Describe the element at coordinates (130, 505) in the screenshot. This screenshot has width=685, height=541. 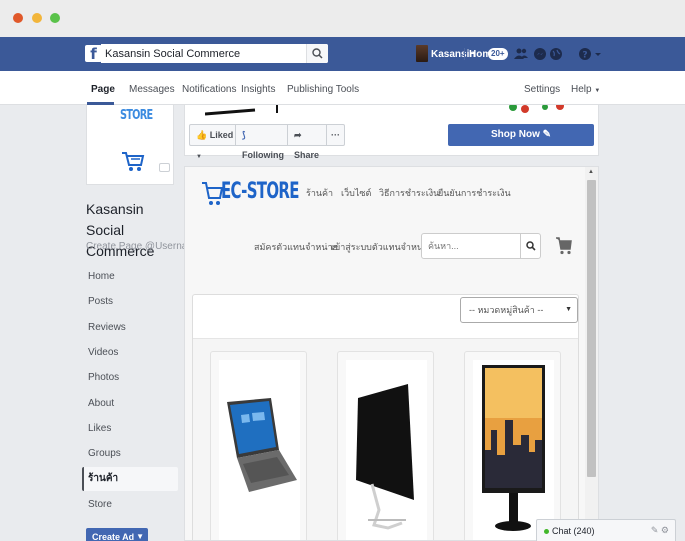
I see `sidebar-item-store: Store` at that location.